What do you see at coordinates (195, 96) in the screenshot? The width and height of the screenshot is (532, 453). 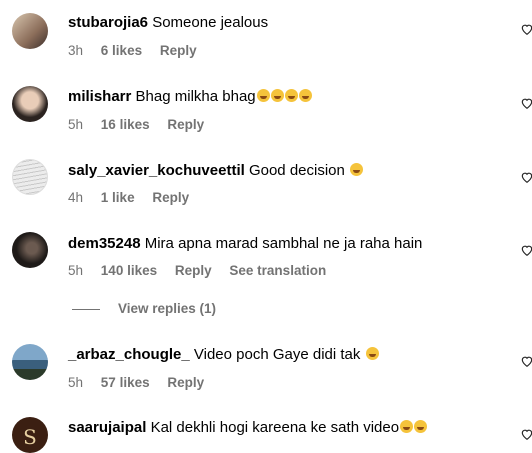 I see `comment-text: Bhag milkha bhag` at bounding box center [195, 96].